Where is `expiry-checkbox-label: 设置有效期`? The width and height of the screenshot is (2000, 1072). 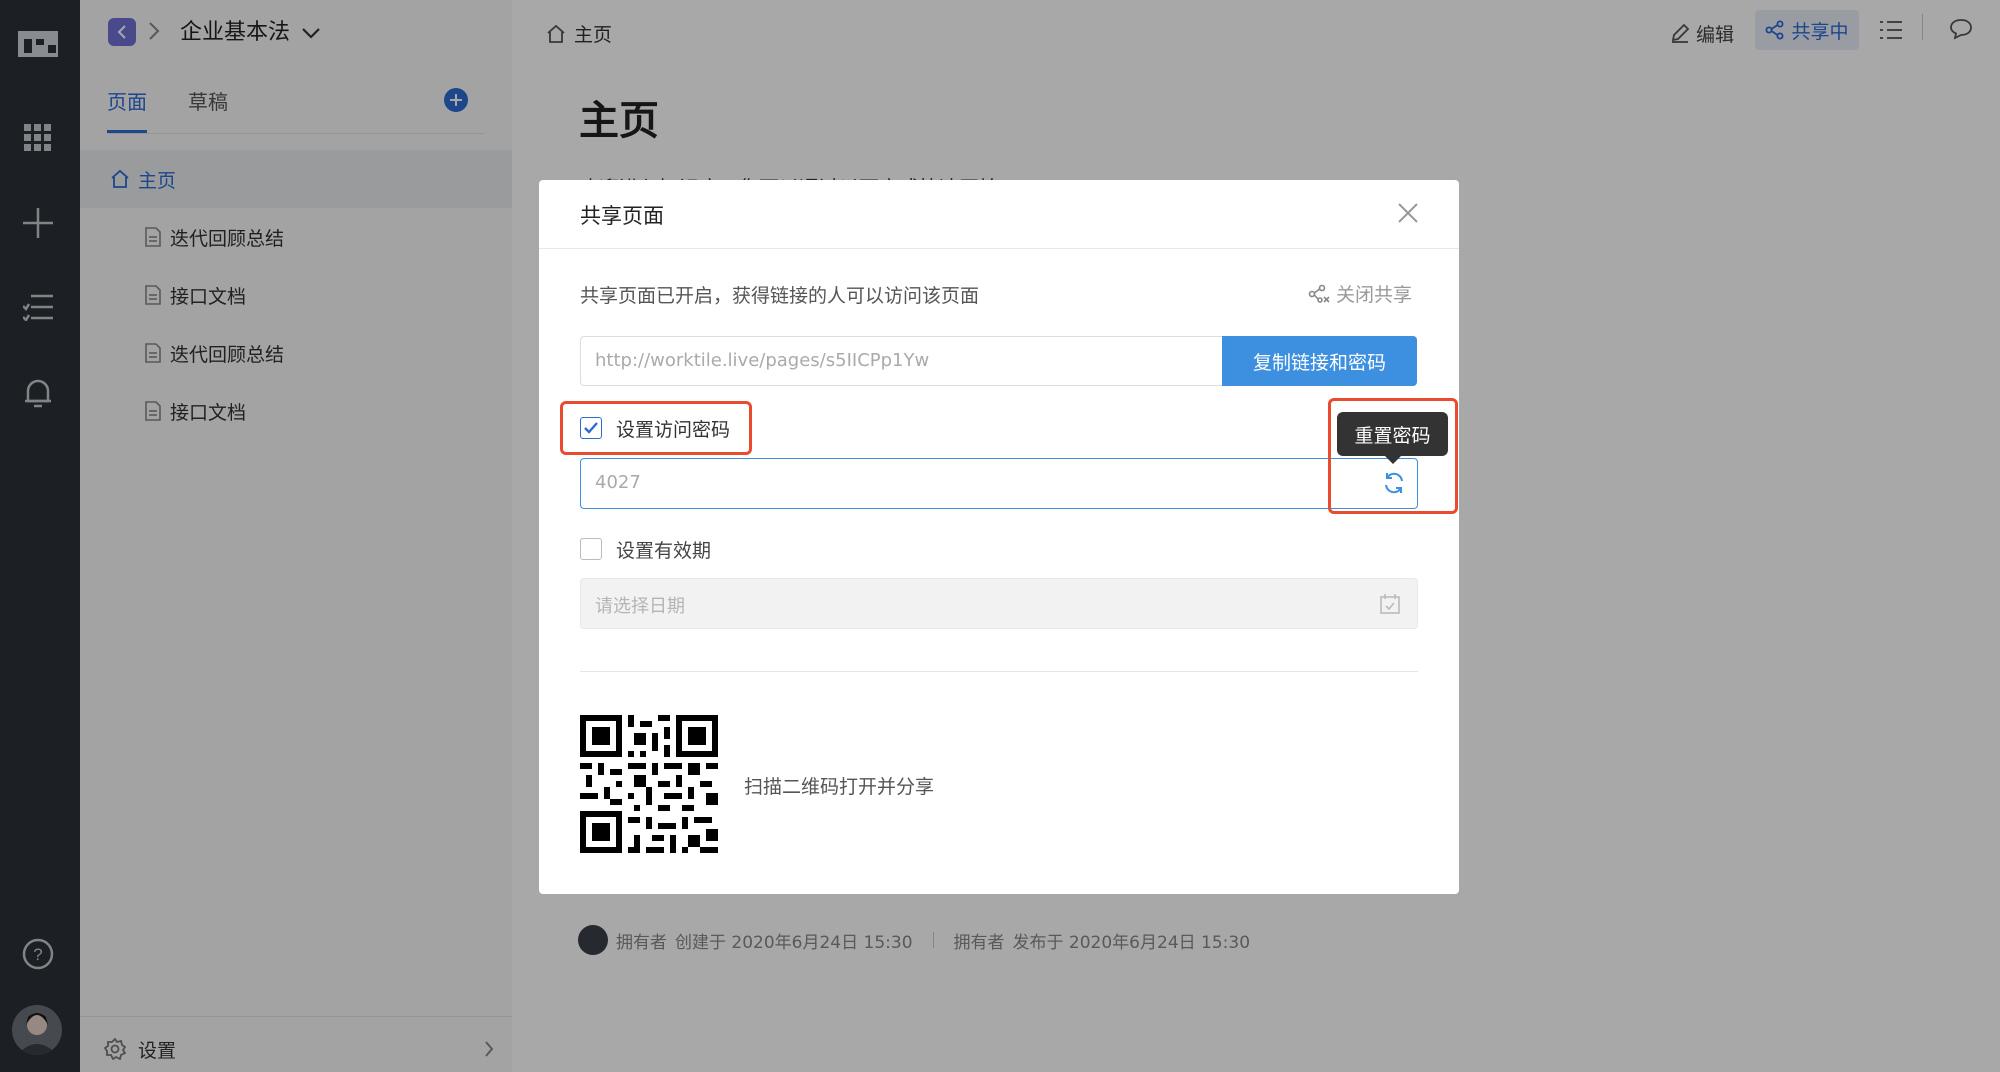
expiry-checkbox-label: 设置有效期 is located at coordinates (663, 549).